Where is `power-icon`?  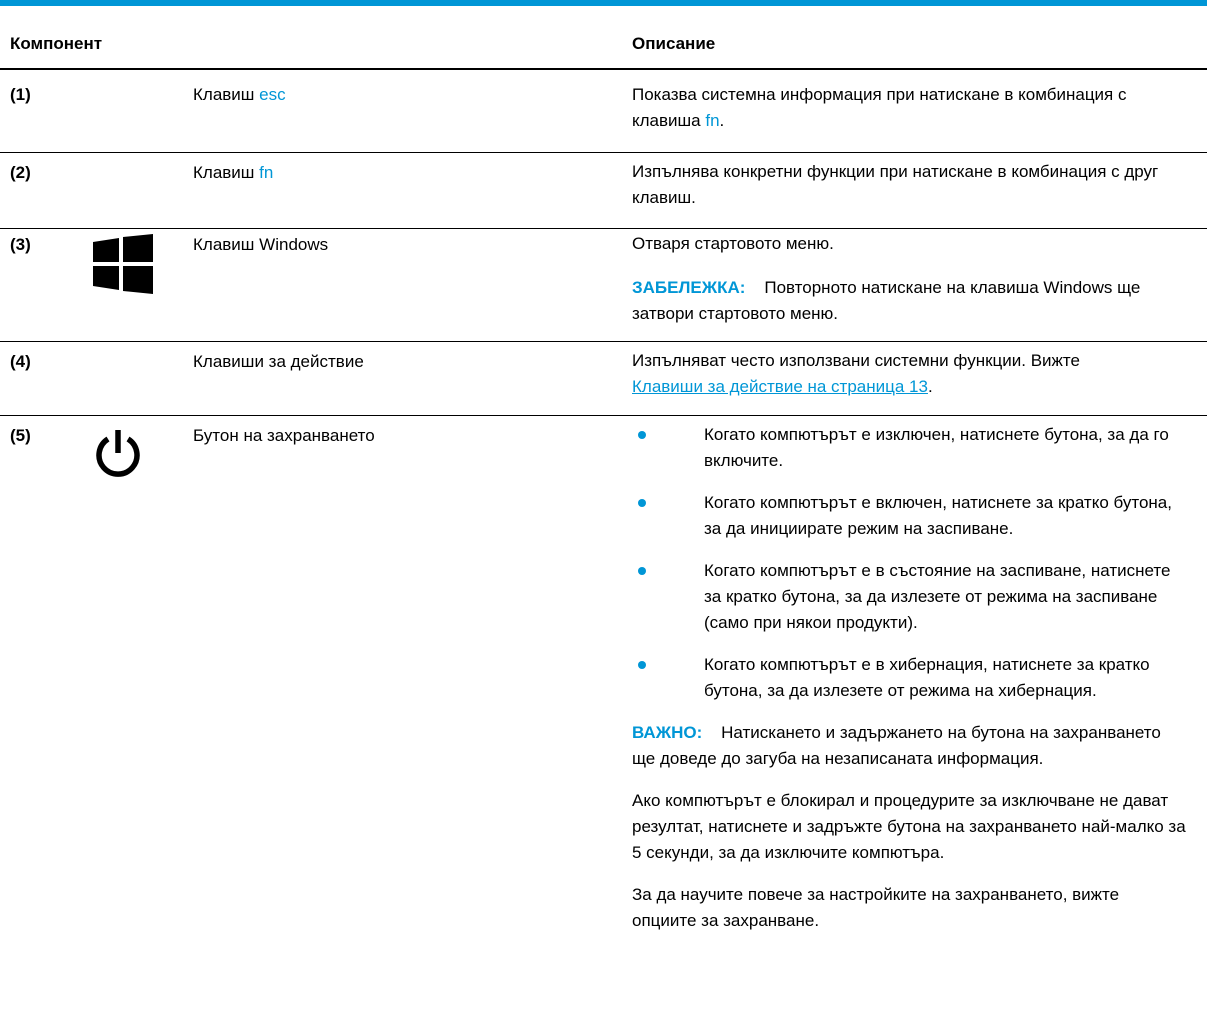 power-icon is located at coordinates (118, 453).